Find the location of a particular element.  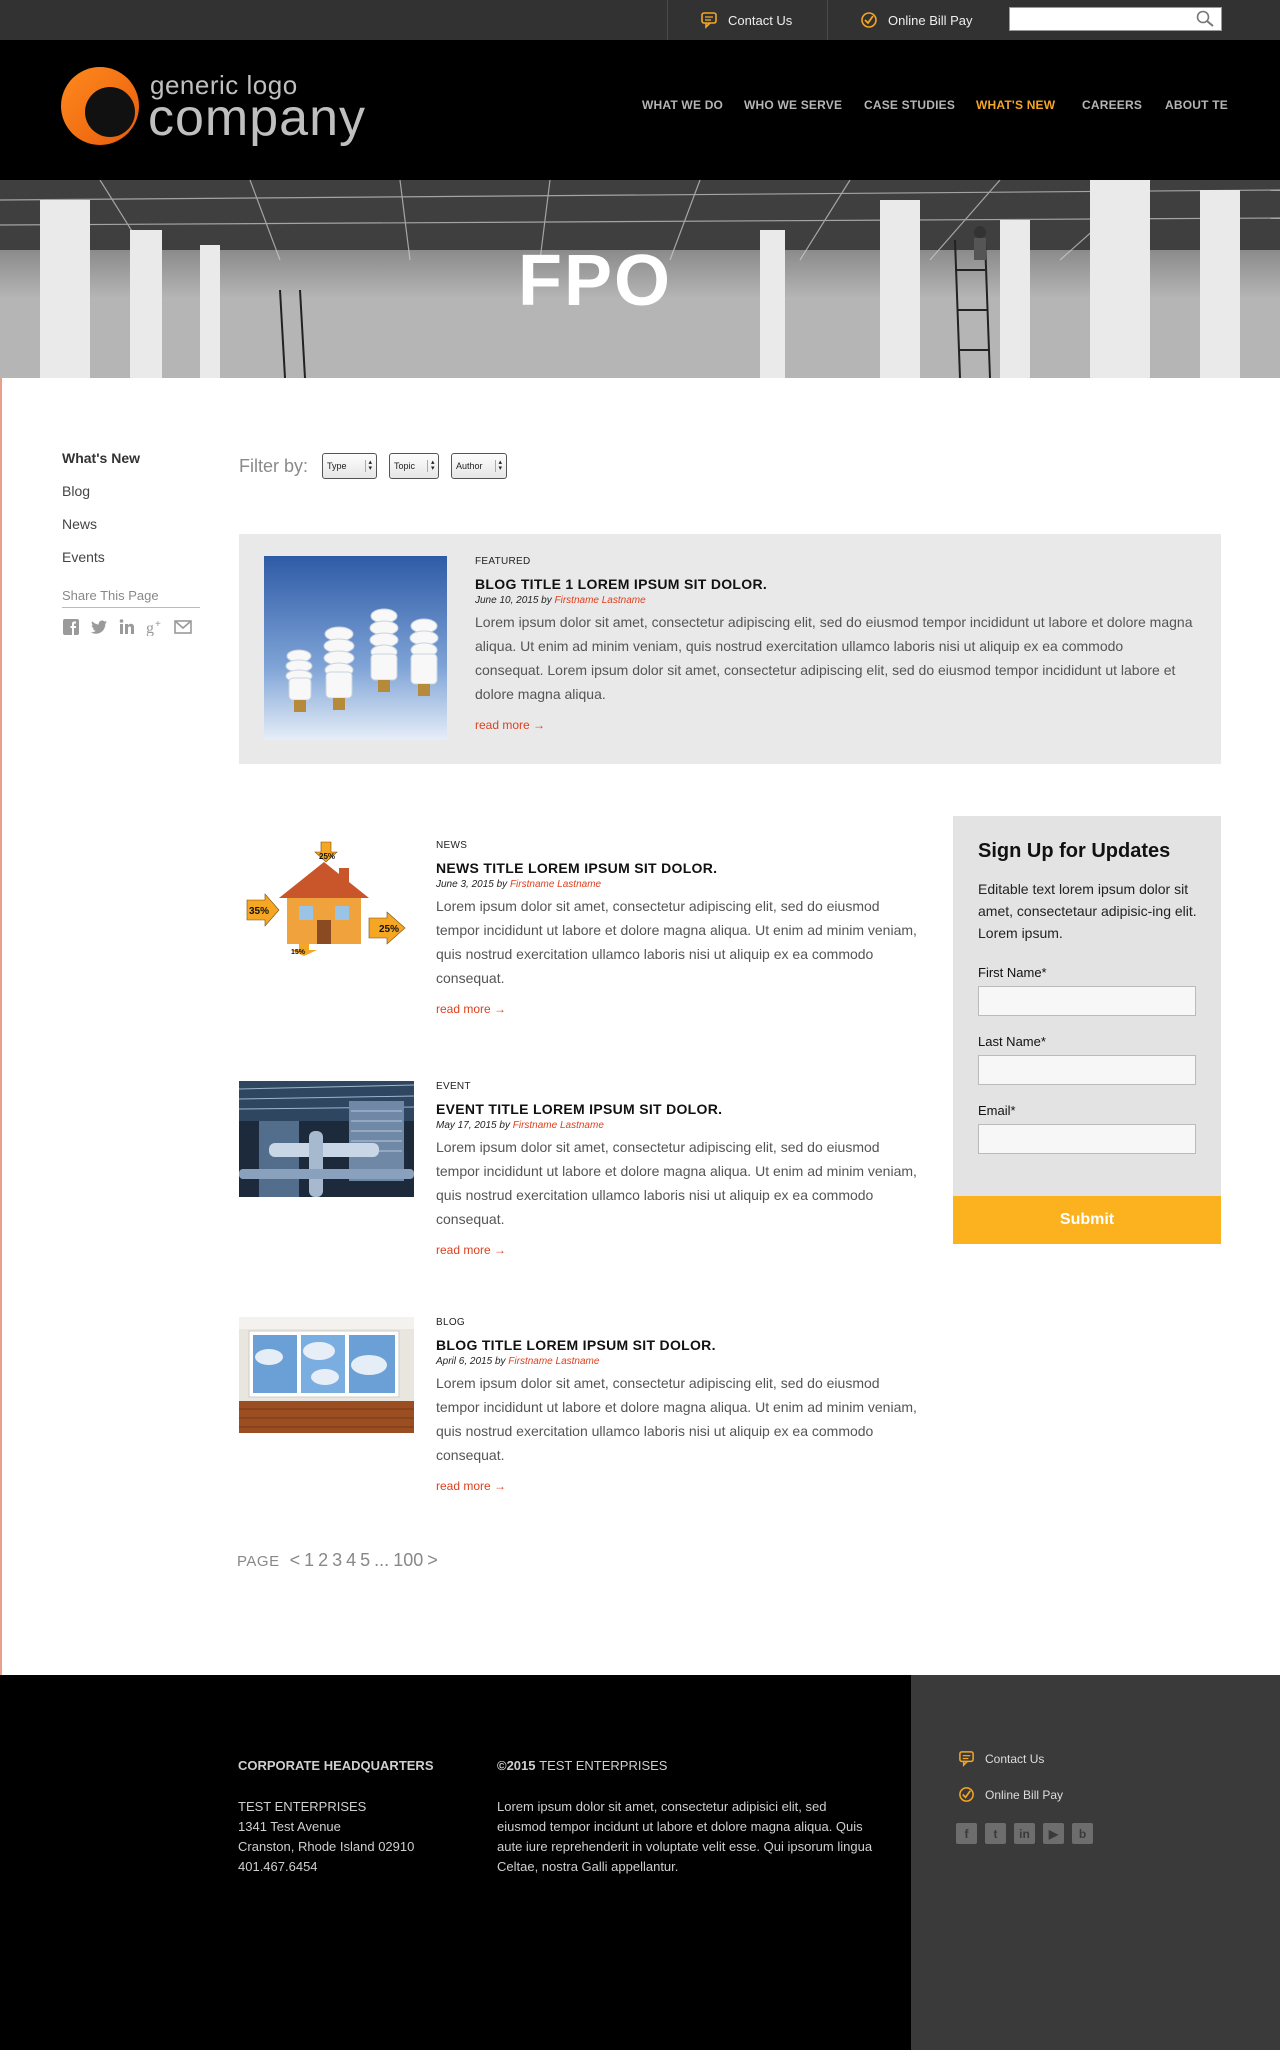

filter-bar: Filter by: Type ▴ ▾ Topic ▴ ▾ Author ▴ ▾ is located at coordinates (373, 466).